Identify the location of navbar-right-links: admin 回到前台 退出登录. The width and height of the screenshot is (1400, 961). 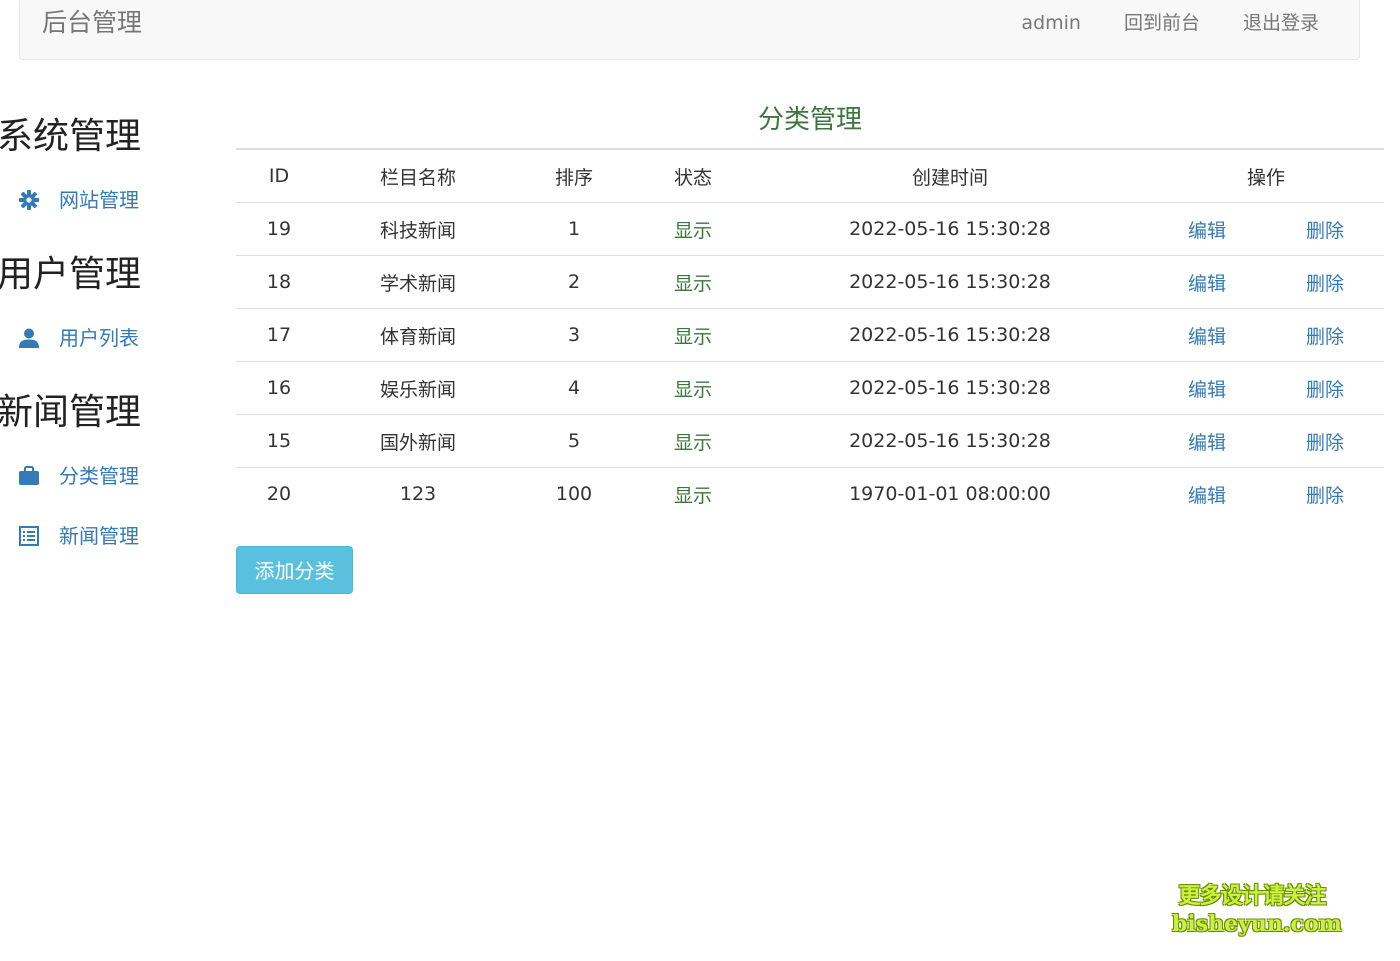
(1148, 23).